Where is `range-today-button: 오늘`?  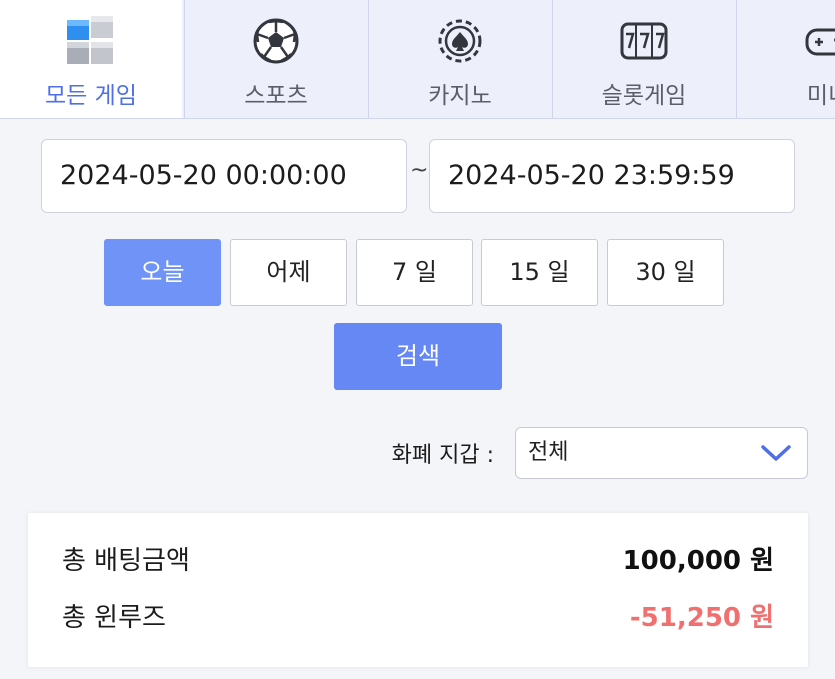
range-today-button: 오늘 is located at coordinates (162, 272).